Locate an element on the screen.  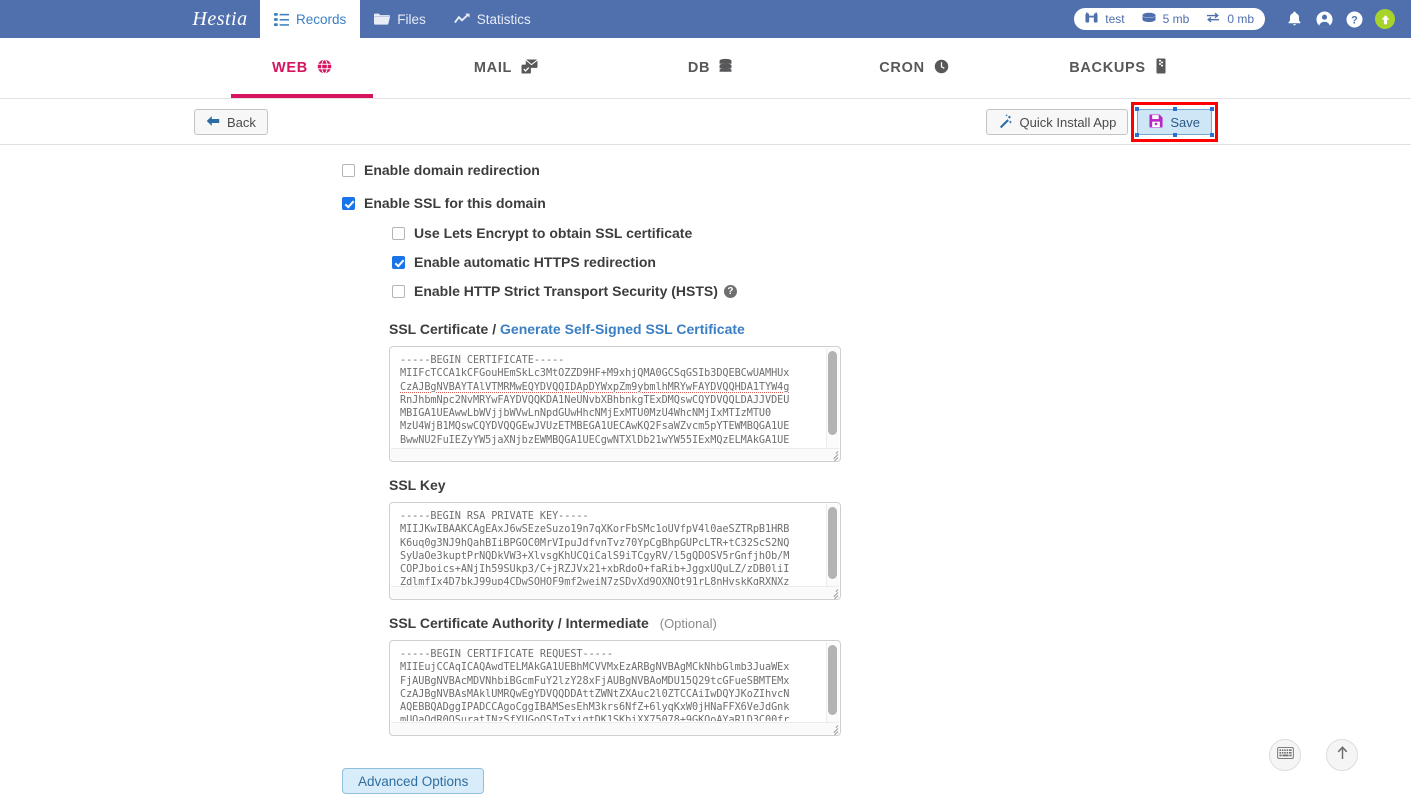
ssl-ca-label-text: SSL Certificate Authority / Intermediate is located at coordinates (519, 623).